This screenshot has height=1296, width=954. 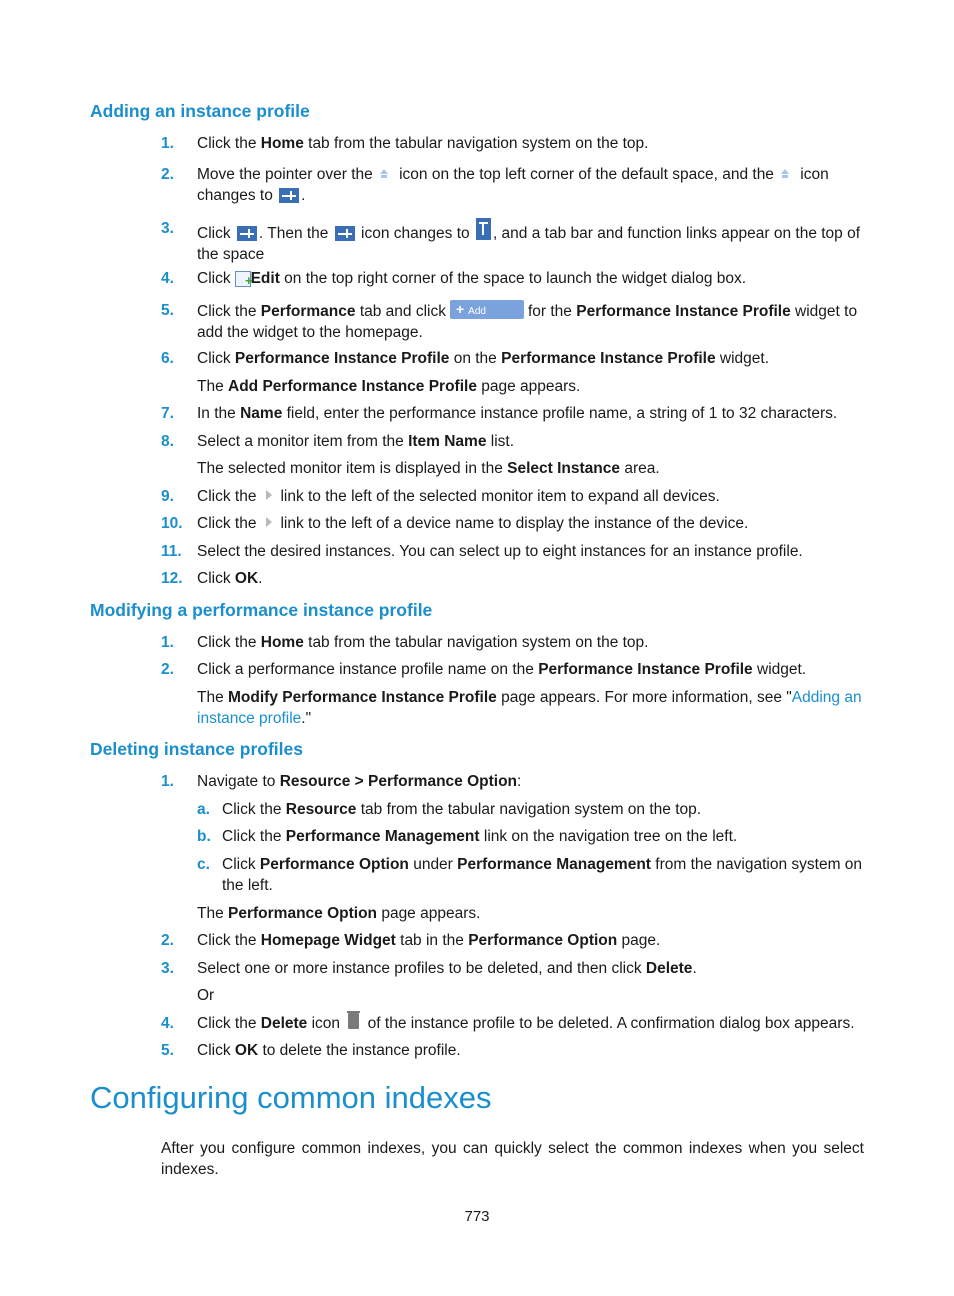 What do you see at coordinates (261, 413) in the screenshot?
I see `ui-term: Name` at bounding box center [261, 413].